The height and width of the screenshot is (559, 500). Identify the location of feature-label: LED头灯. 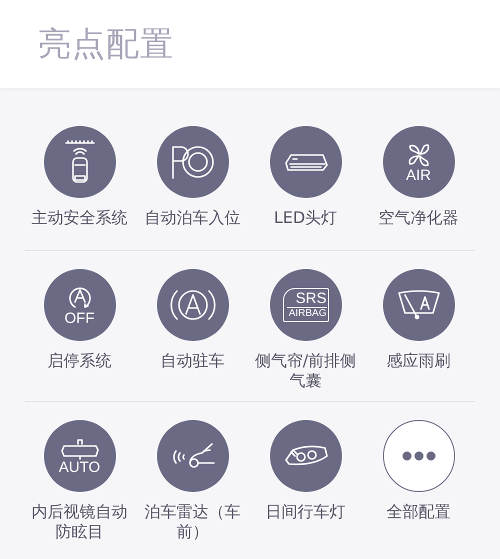
(305, 218).